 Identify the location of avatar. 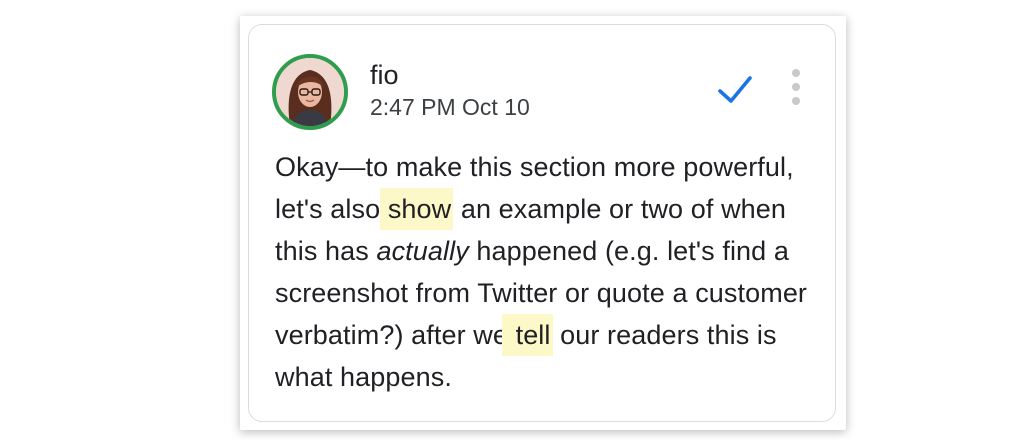
(310, 92).